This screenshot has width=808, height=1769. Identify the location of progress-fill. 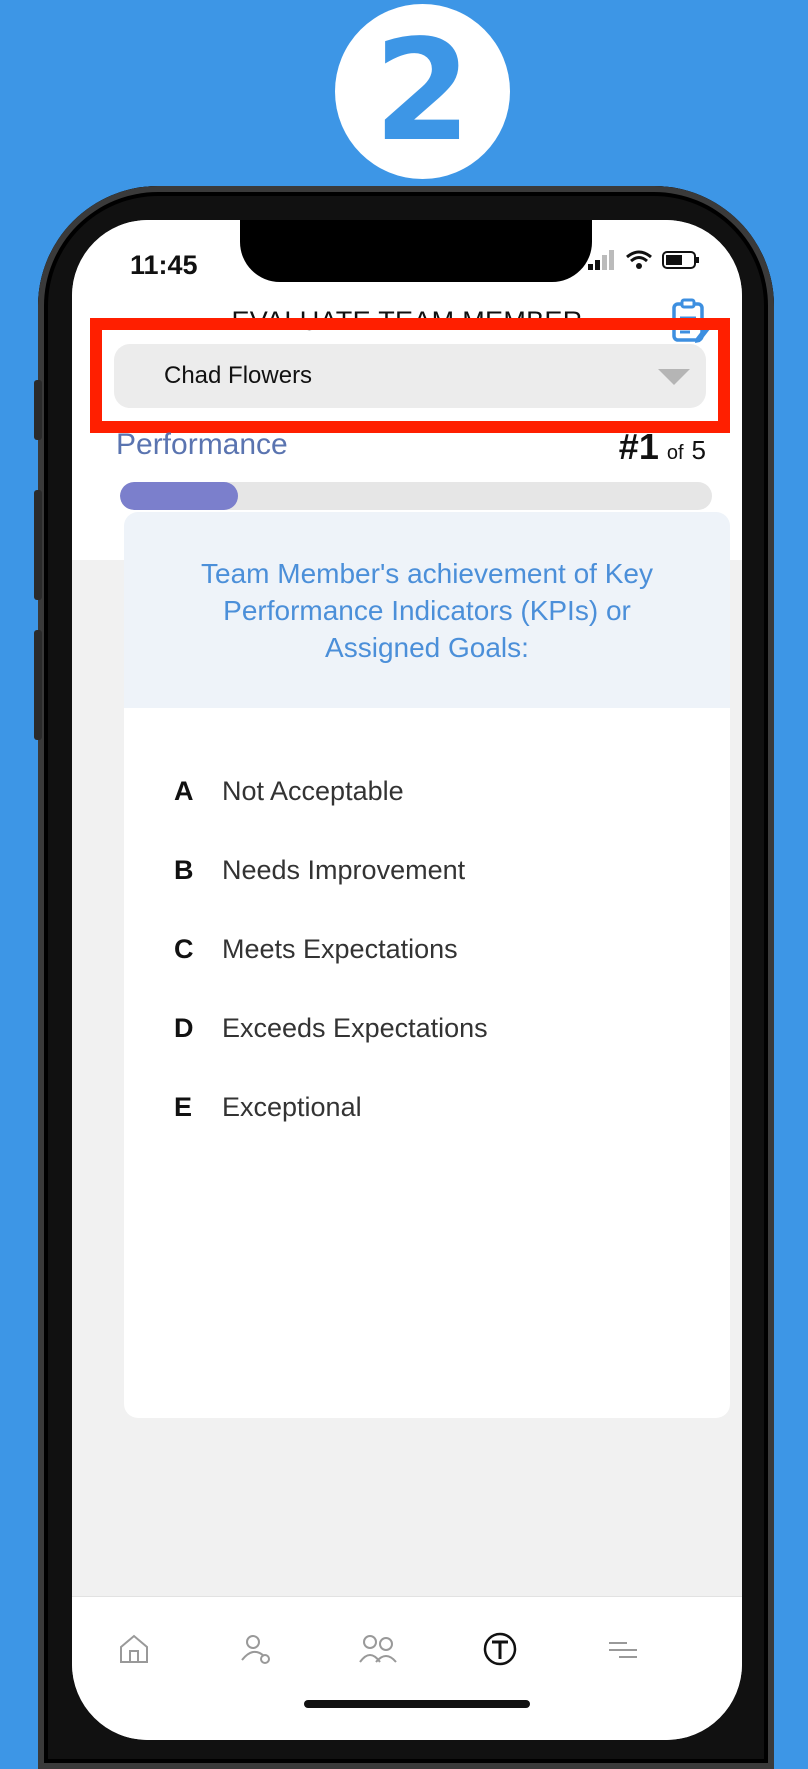
(179, 496).